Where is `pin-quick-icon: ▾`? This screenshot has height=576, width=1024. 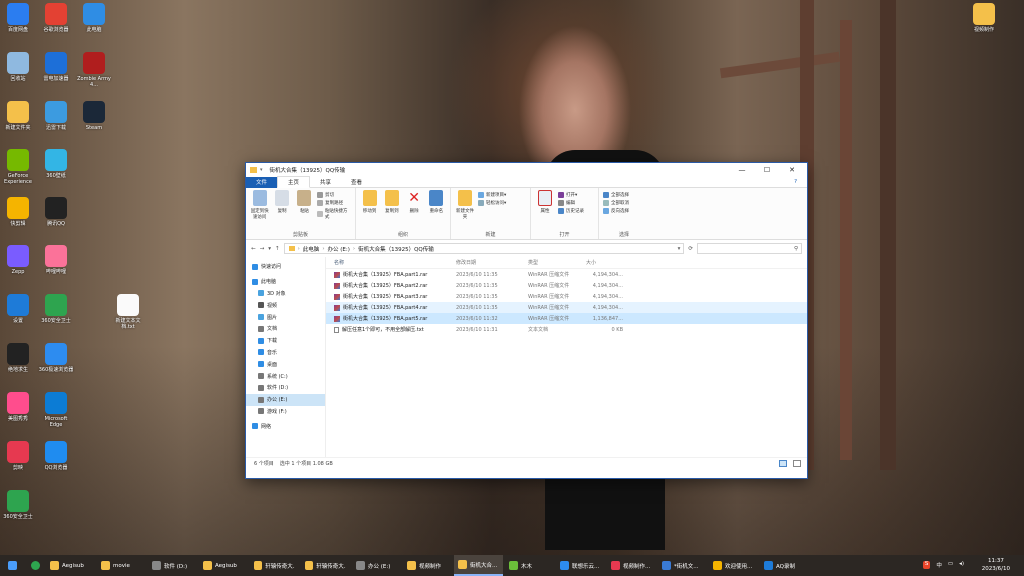 pin-quick-icon: ▾ is located at coordinates (261, 170).